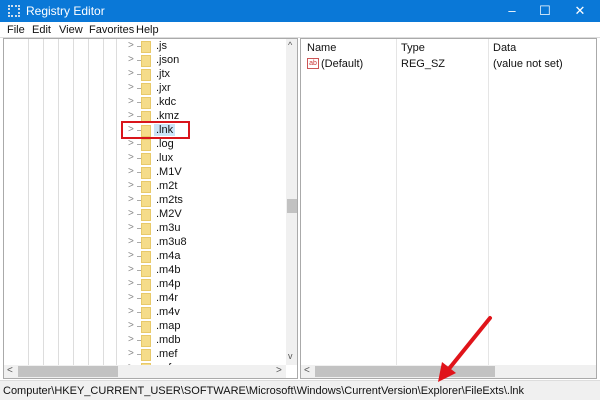 The image size is (600, 400). I want to click on red-arrow-annotation, so click(465, 349).